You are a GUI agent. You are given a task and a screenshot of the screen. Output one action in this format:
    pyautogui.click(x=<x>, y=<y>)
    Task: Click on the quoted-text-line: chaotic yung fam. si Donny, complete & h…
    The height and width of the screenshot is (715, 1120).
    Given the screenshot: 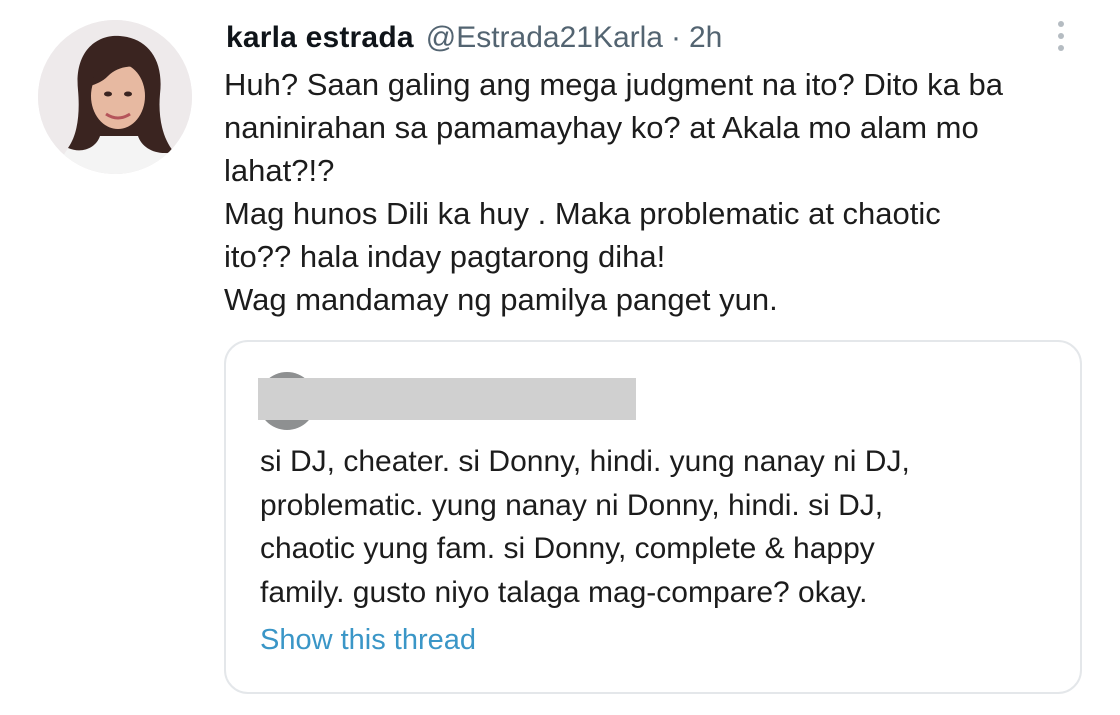 What is the action you would take?
    pyautogui.click(x=567, y=548)
    